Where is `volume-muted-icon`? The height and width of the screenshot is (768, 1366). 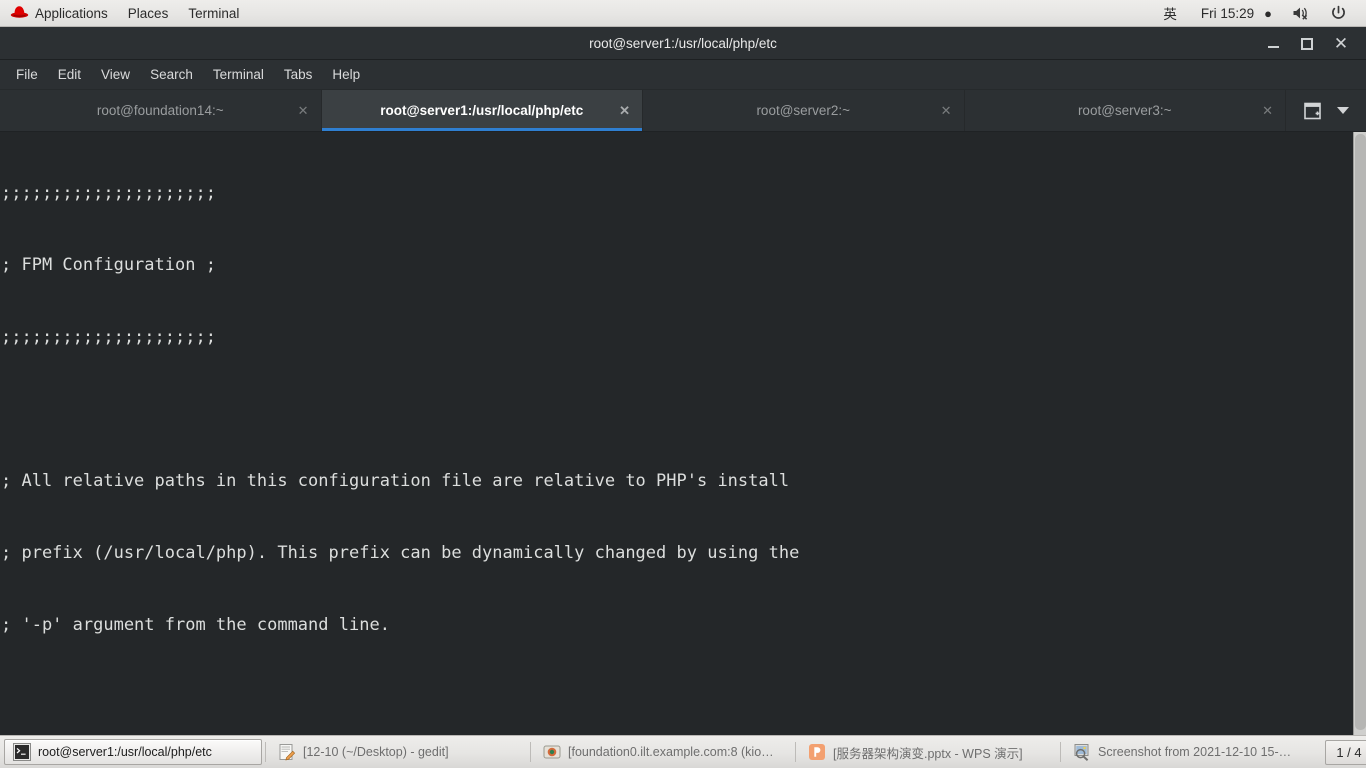
volume-muted-icon is located at coordinates (1301, 13).